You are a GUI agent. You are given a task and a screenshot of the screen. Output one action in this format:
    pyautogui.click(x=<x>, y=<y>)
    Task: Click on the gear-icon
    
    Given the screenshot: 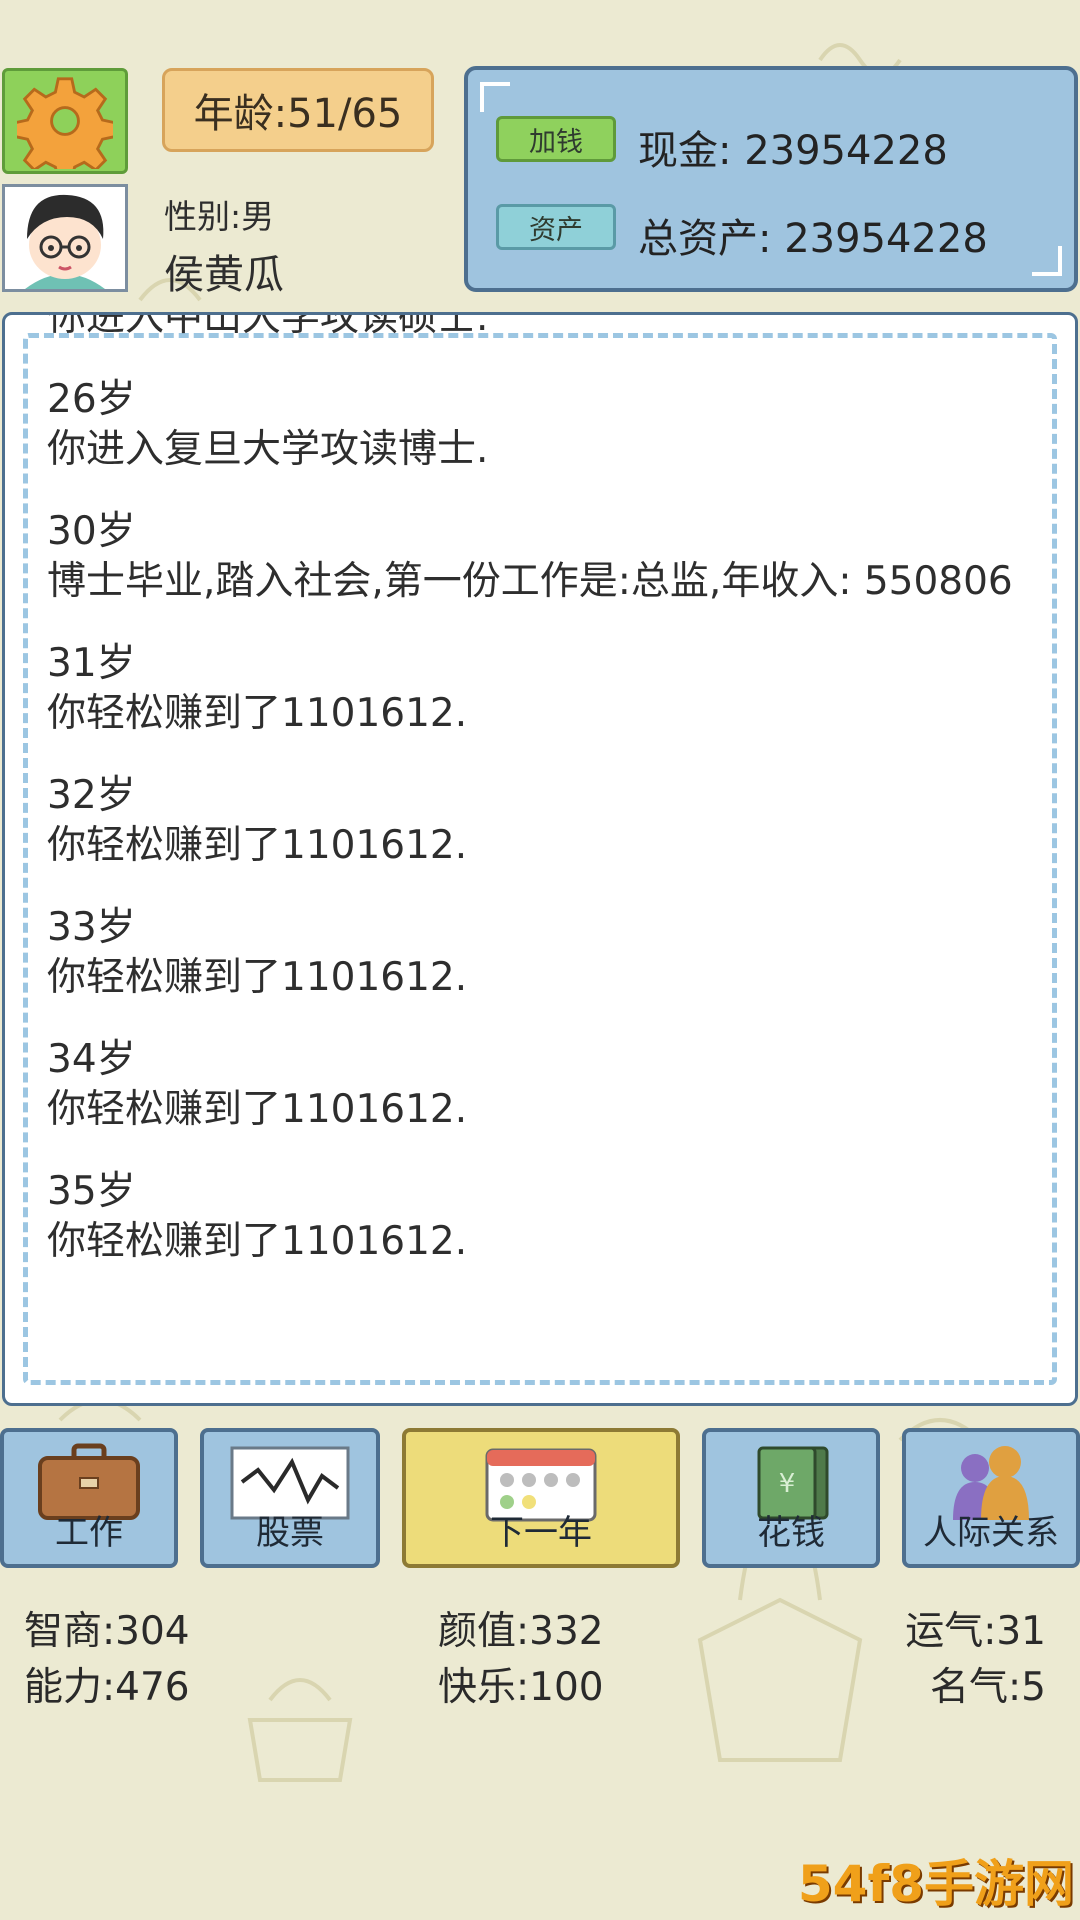 What is the action you would take?
    pyautogui.click(x=65, y=123)
    